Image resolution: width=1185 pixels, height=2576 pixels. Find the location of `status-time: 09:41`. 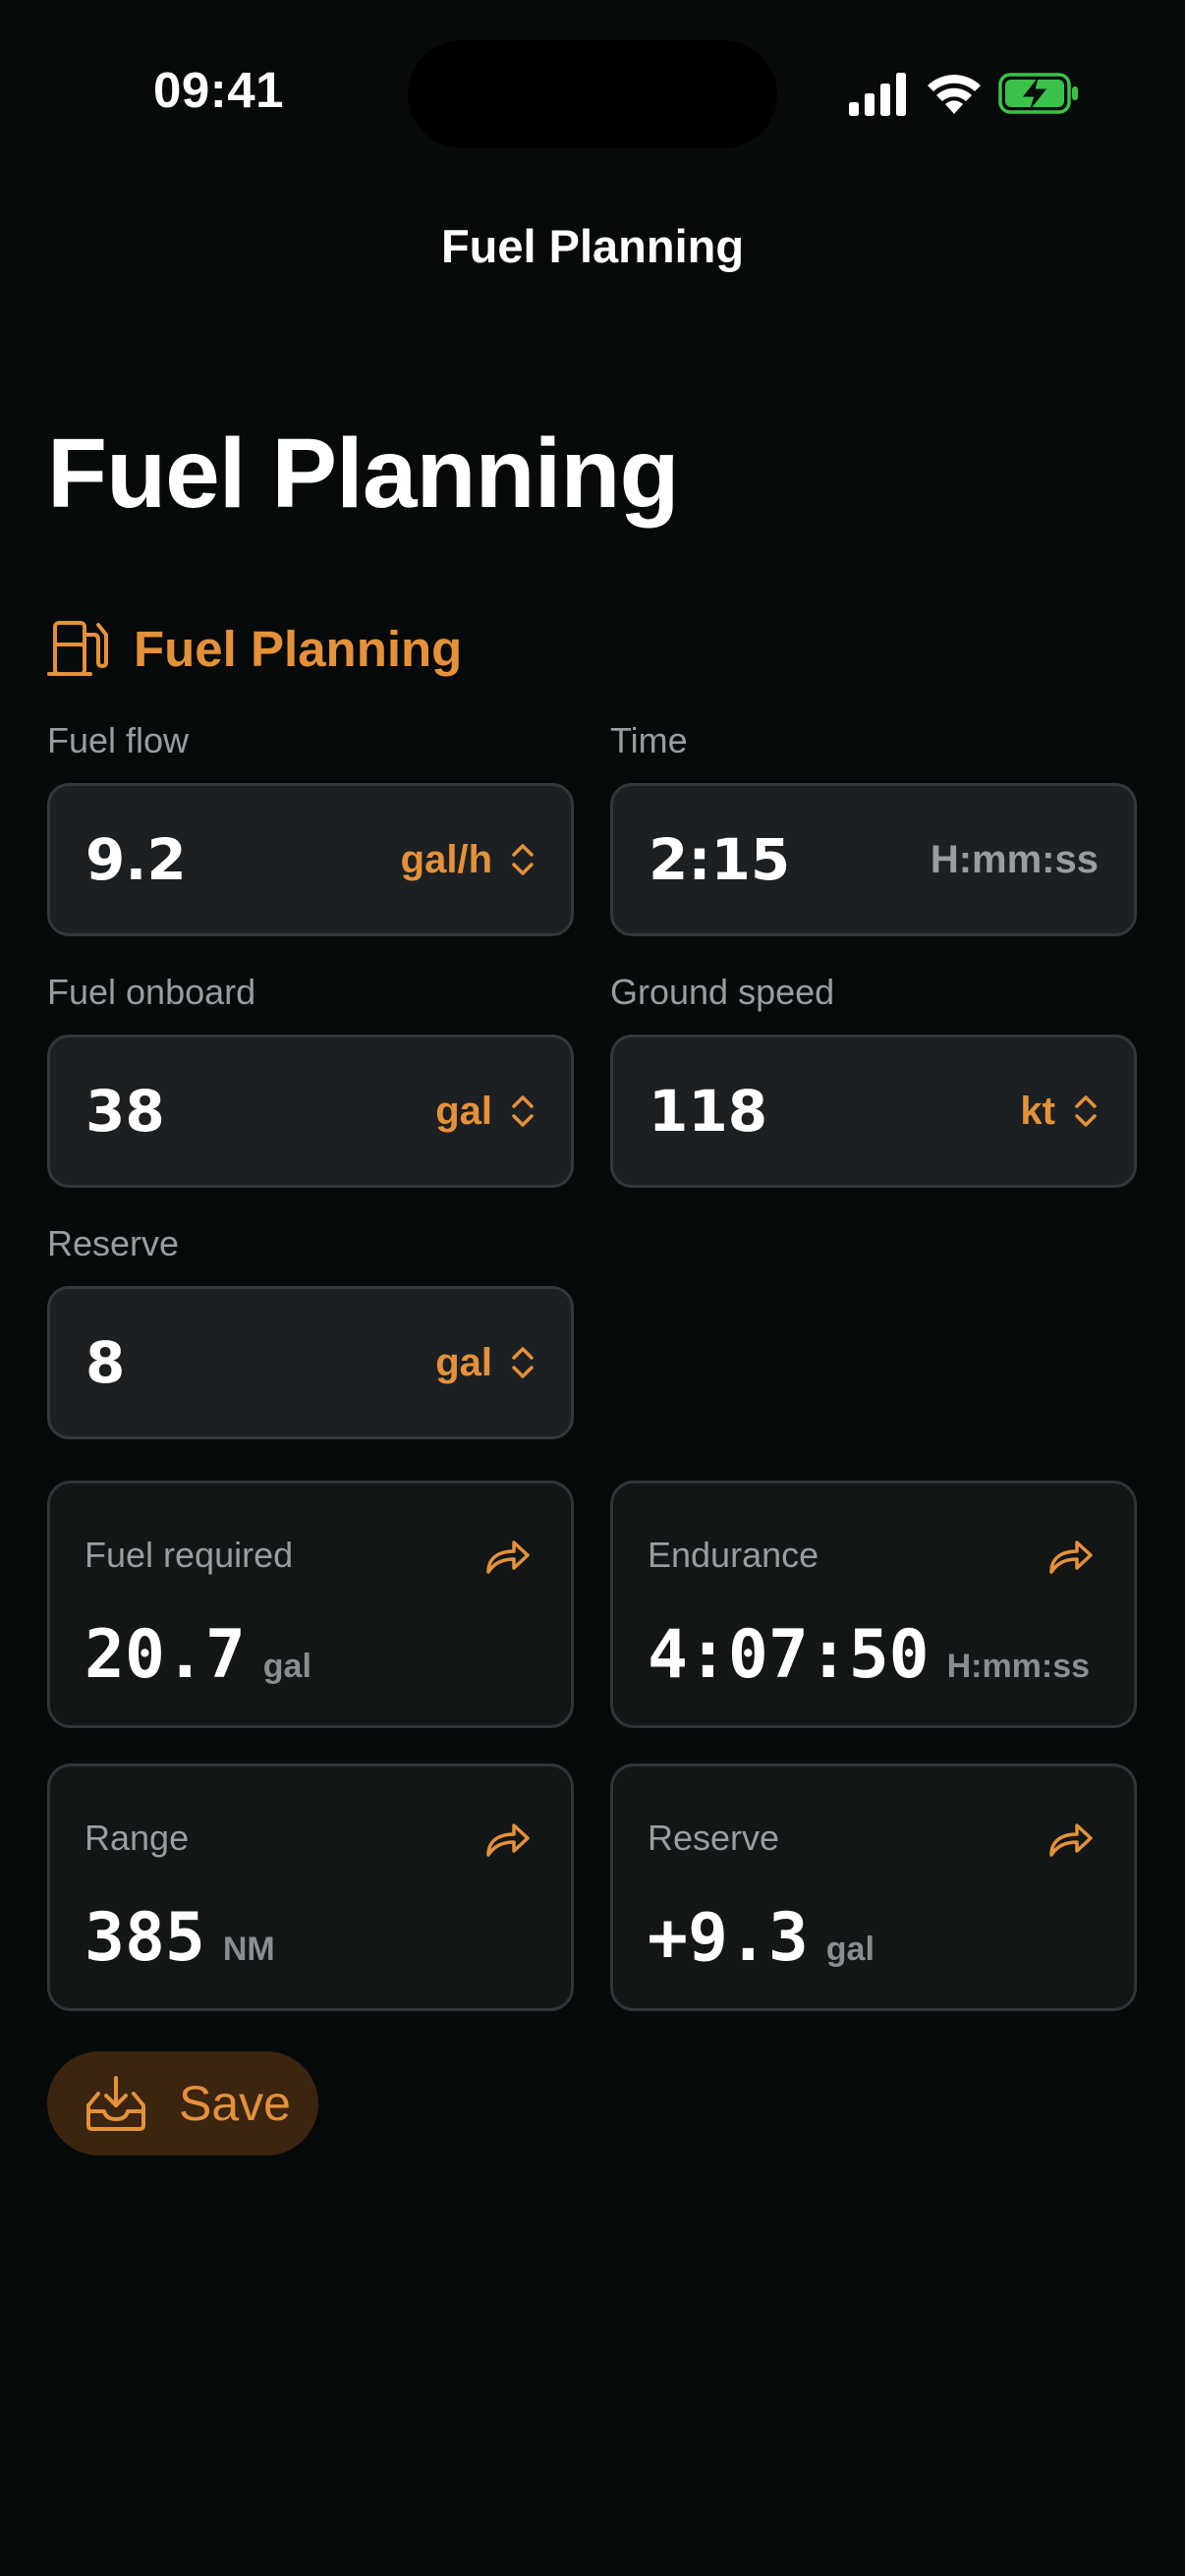

status-time: 09:41 is located at coordinates (219, 90).